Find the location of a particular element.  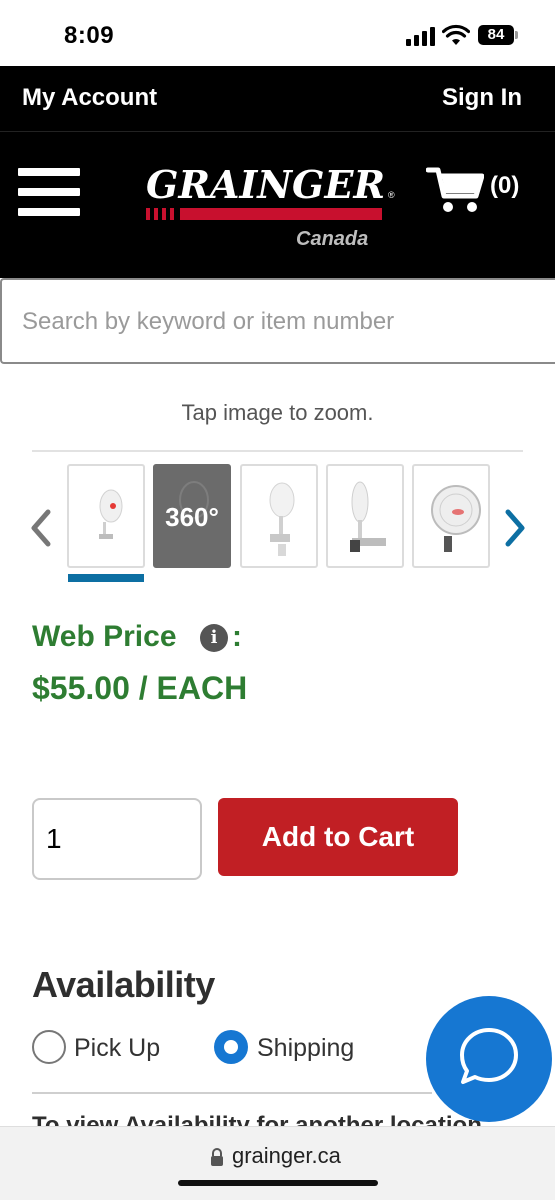

price-value: $55.00 / EACH is located at coordinates (140, 688).